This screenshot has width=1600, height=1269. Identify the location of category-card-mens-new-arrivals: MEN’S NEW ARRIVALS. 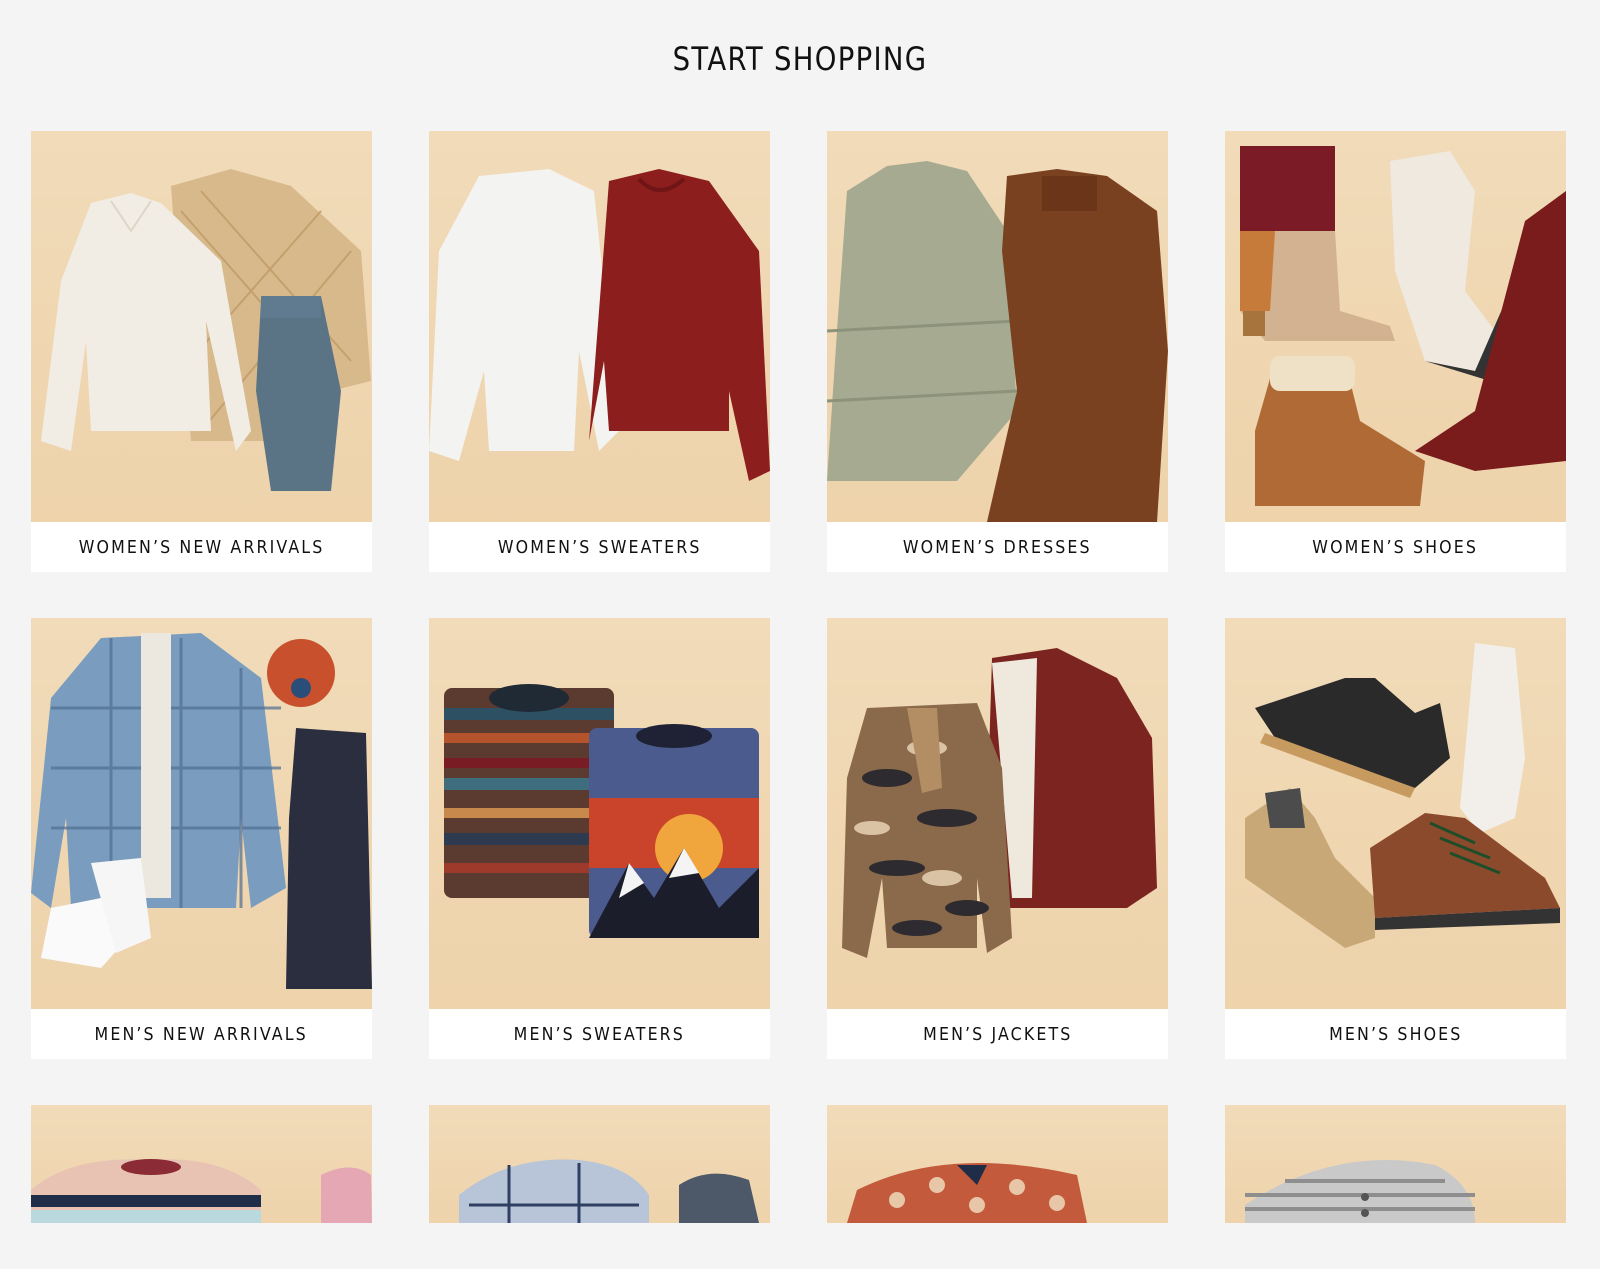
(201, 838).